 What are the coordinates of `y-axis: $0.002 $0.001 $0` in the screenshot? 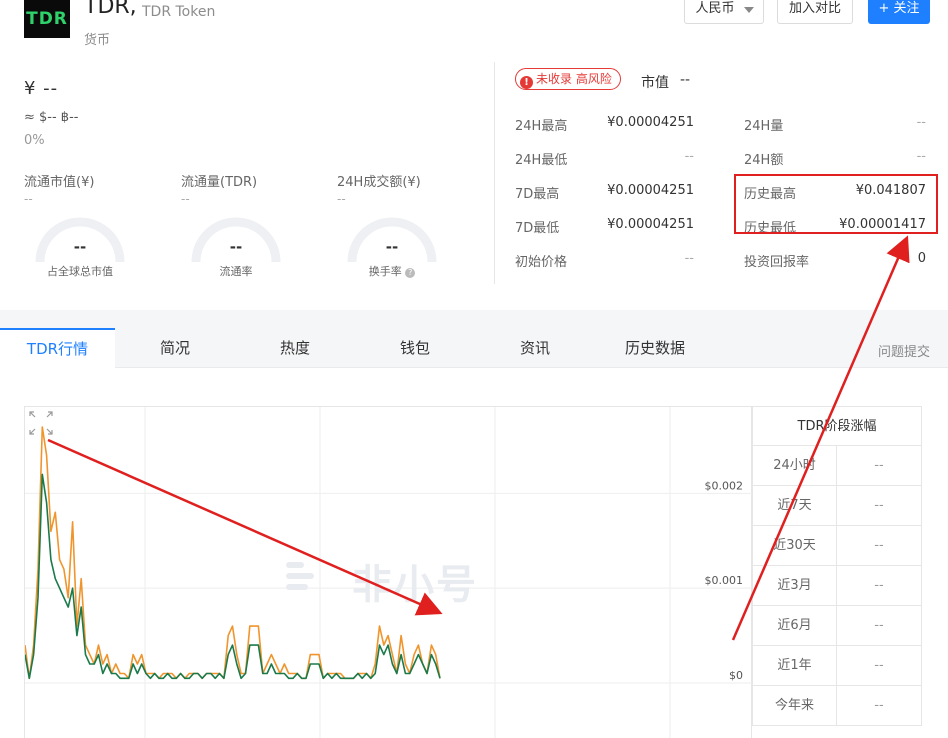 It's located at (724, 580).